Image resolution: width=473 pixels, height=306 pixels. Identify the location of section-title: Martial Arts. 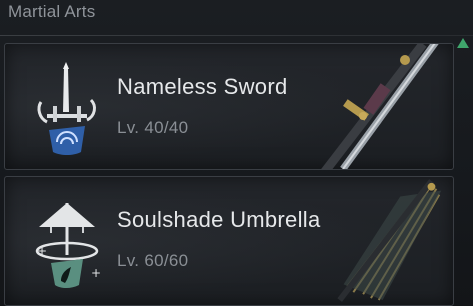
(52, 11).